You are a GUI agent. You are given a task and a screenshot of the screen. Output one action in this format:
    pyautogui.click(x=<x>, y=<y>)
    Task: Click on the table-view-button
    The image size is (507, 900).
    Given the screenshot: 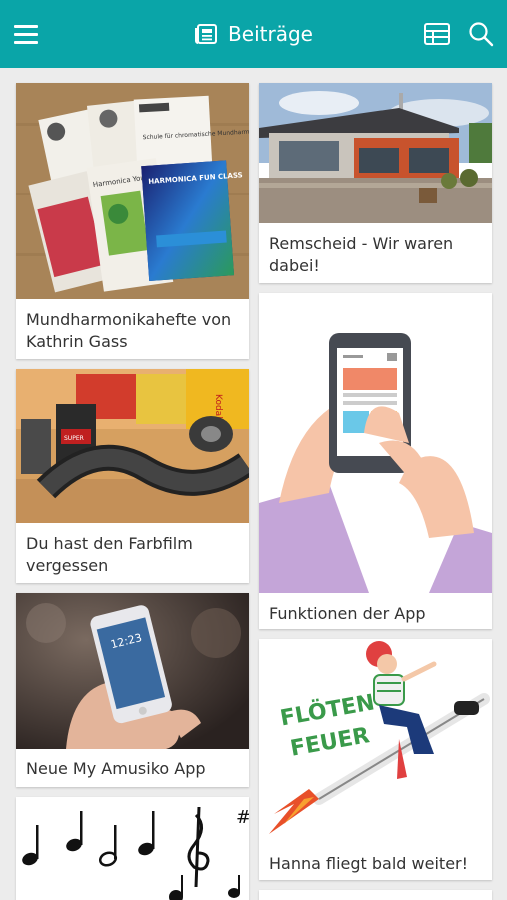 What is the action you would take?
    pyautogui.click(x=437, y=34)
    